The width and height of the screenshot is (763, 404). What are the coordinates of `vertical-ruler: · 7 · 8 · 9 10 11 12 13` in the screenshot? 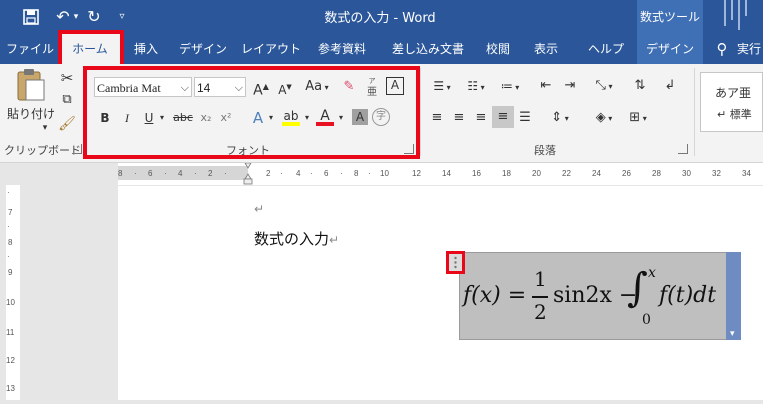 It's located at (12, 281).